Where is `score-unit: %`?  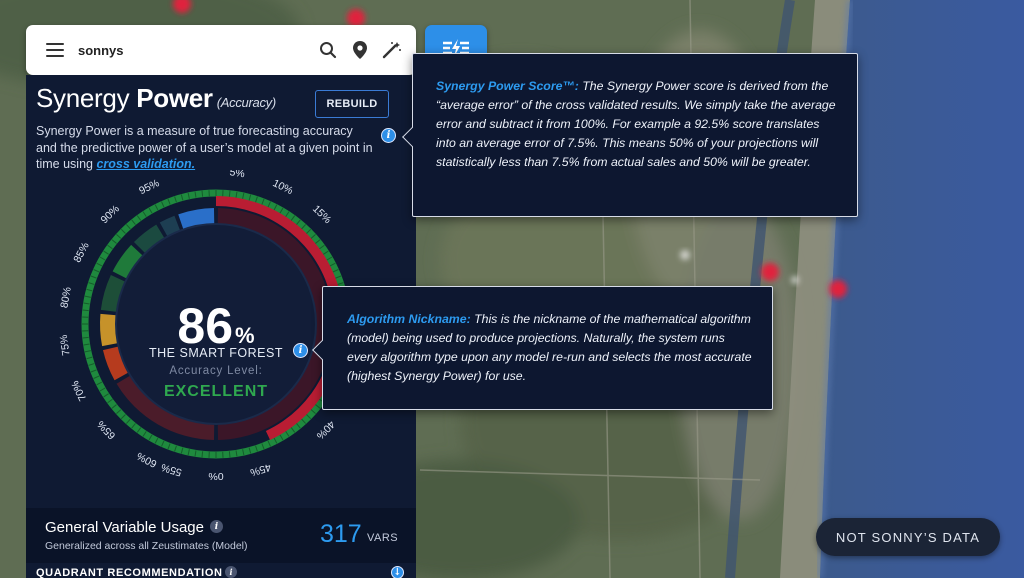 score-unit: % is located at coordinates (245, 335).